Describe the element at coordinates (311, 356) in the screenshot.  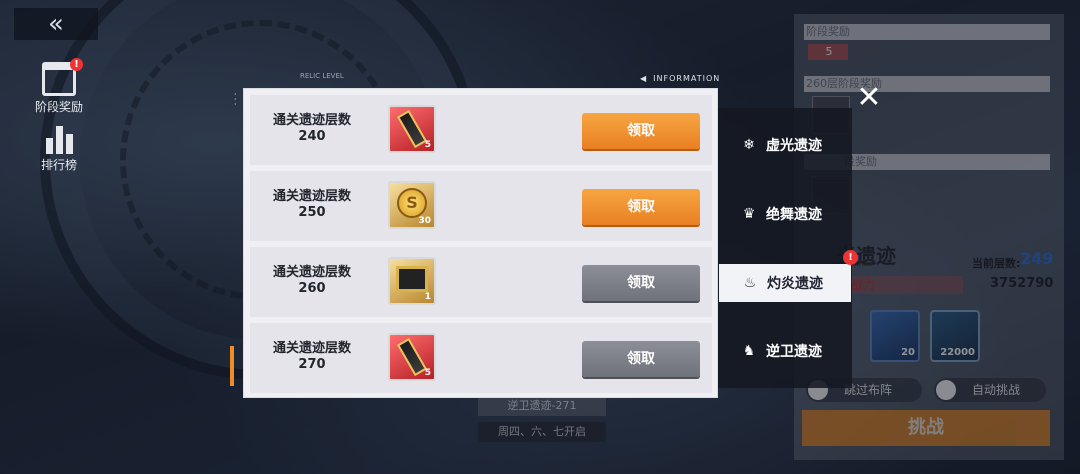
I see `floor-requirement: 通关遗迹层数 270` at that location.